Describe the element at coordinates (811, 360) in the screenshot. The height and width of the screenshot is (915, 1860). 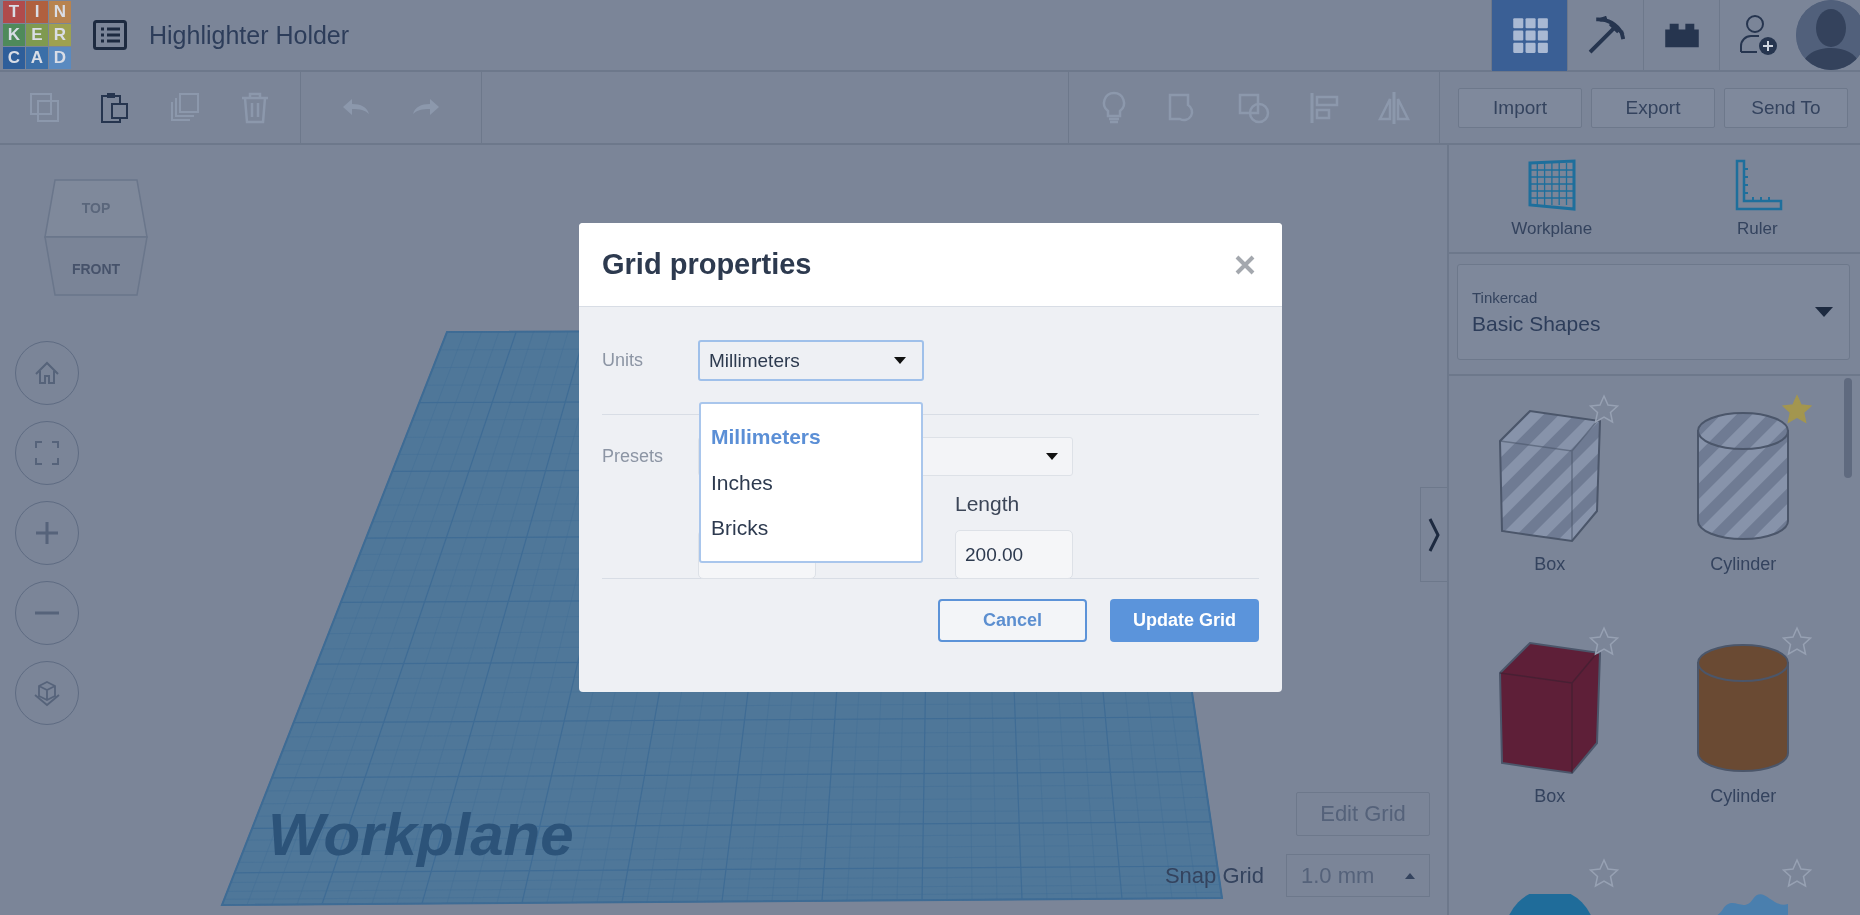
I see `units-select: Millimeters` at that location.